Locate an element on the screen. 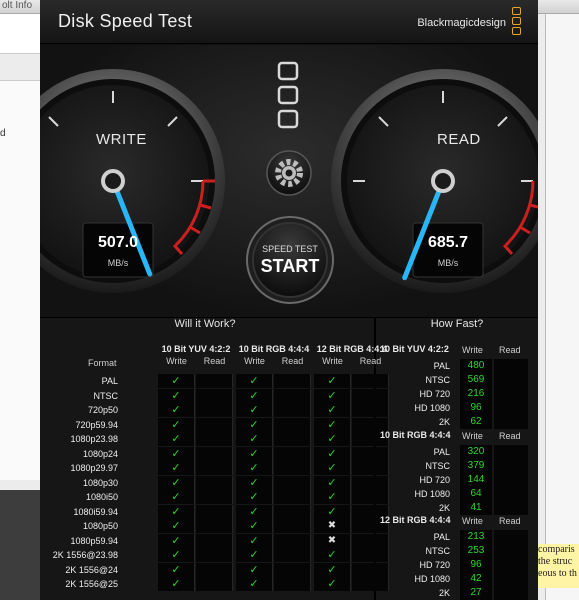 This screenshot has height=600, width=579. how-fast-write-value: 42 is located at coordinates (476, 579).